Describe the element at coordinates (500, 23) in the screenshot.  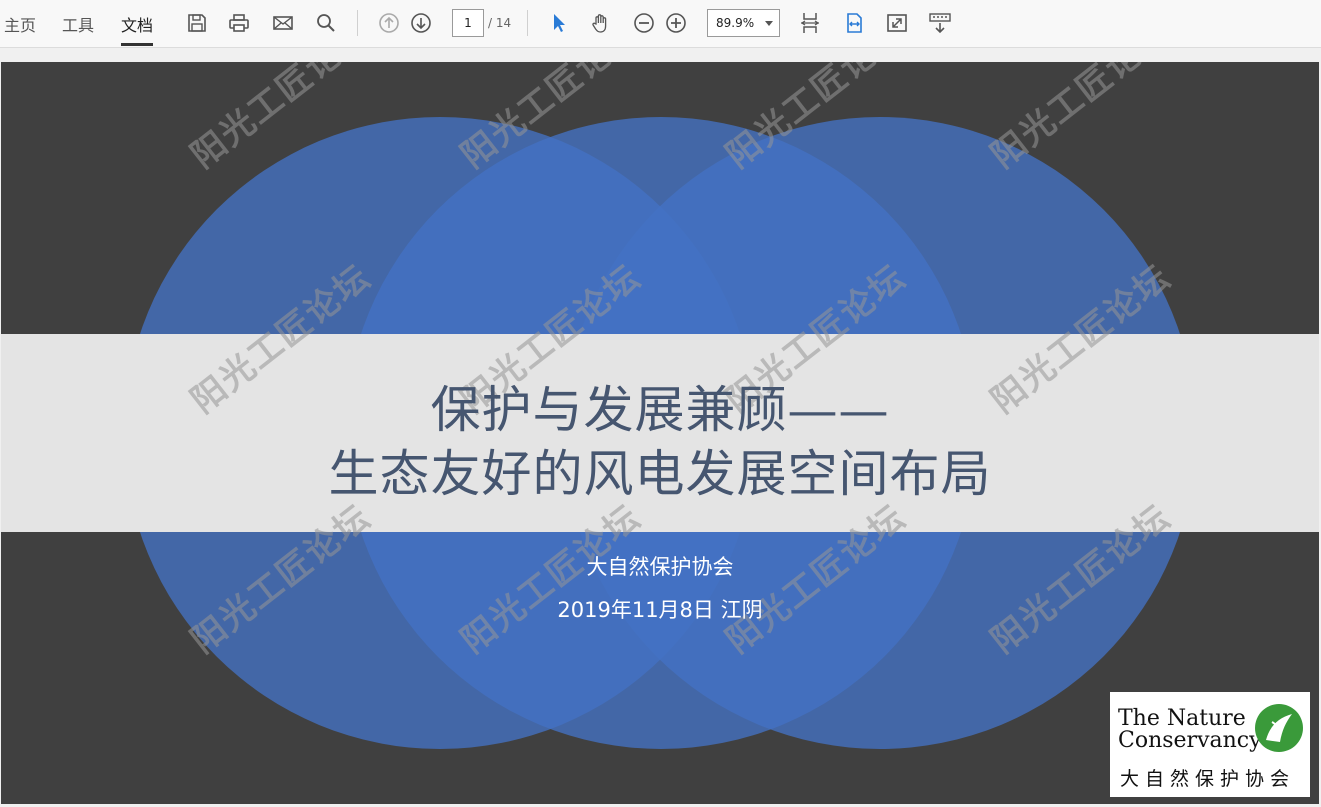
I see `page-total: / 14` at that location.